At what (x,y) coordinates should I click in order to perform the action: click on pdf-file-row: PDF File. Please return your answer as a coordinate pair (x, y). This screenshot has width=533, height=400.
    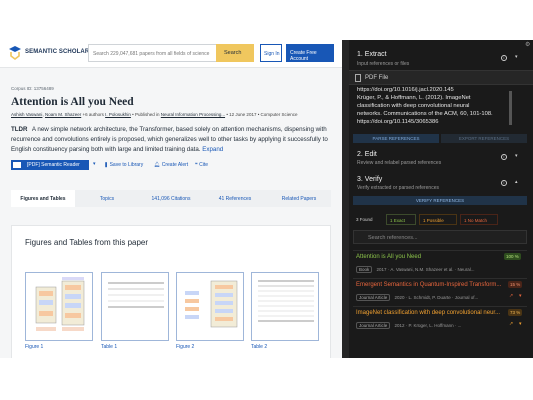
    Looking at the image, I should click on (441, 77).